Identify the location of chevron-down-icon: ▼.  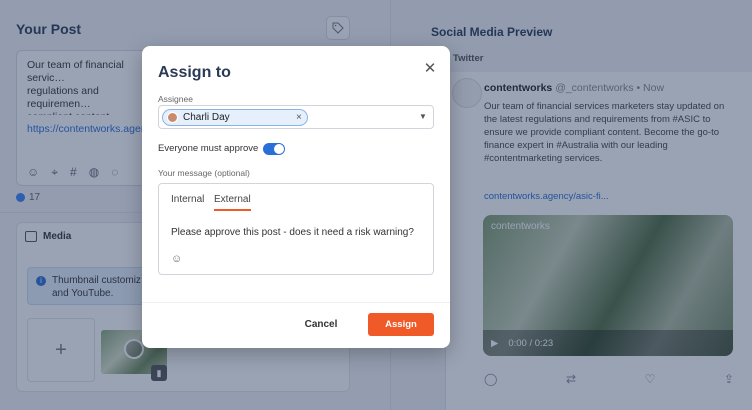
(423, 116).